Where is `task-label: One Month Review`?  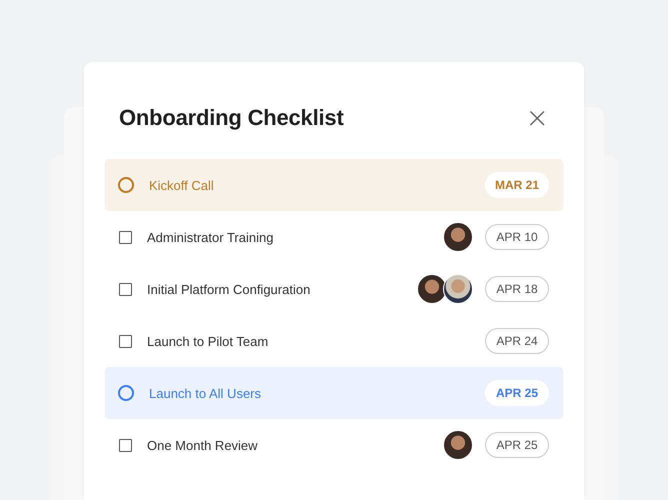
task-label: One Month Review is located at coordinates (203, 445).